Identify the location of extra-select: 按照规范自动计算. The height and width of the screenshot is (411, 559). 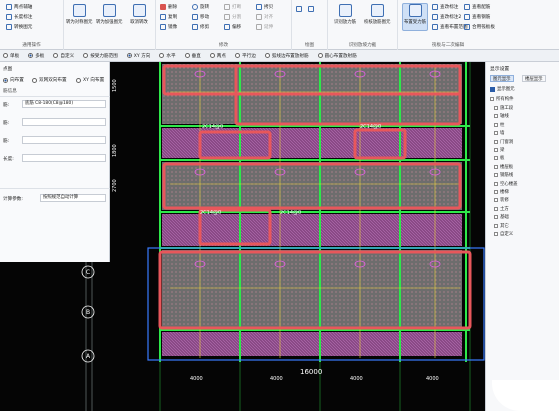
(73, 198).